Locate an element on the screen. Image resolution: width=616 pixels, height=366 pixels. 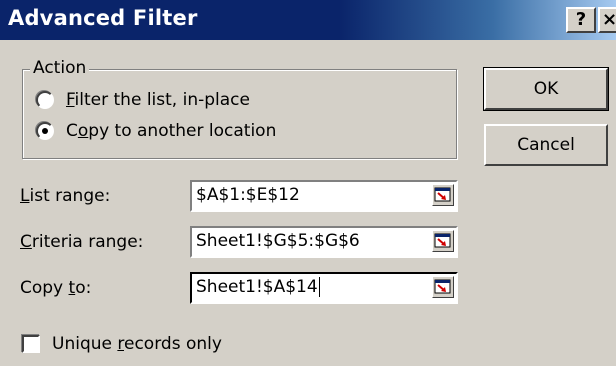
radio-filter-in-place-label: Filter the list, in-place is located at coordinates (158, 100).